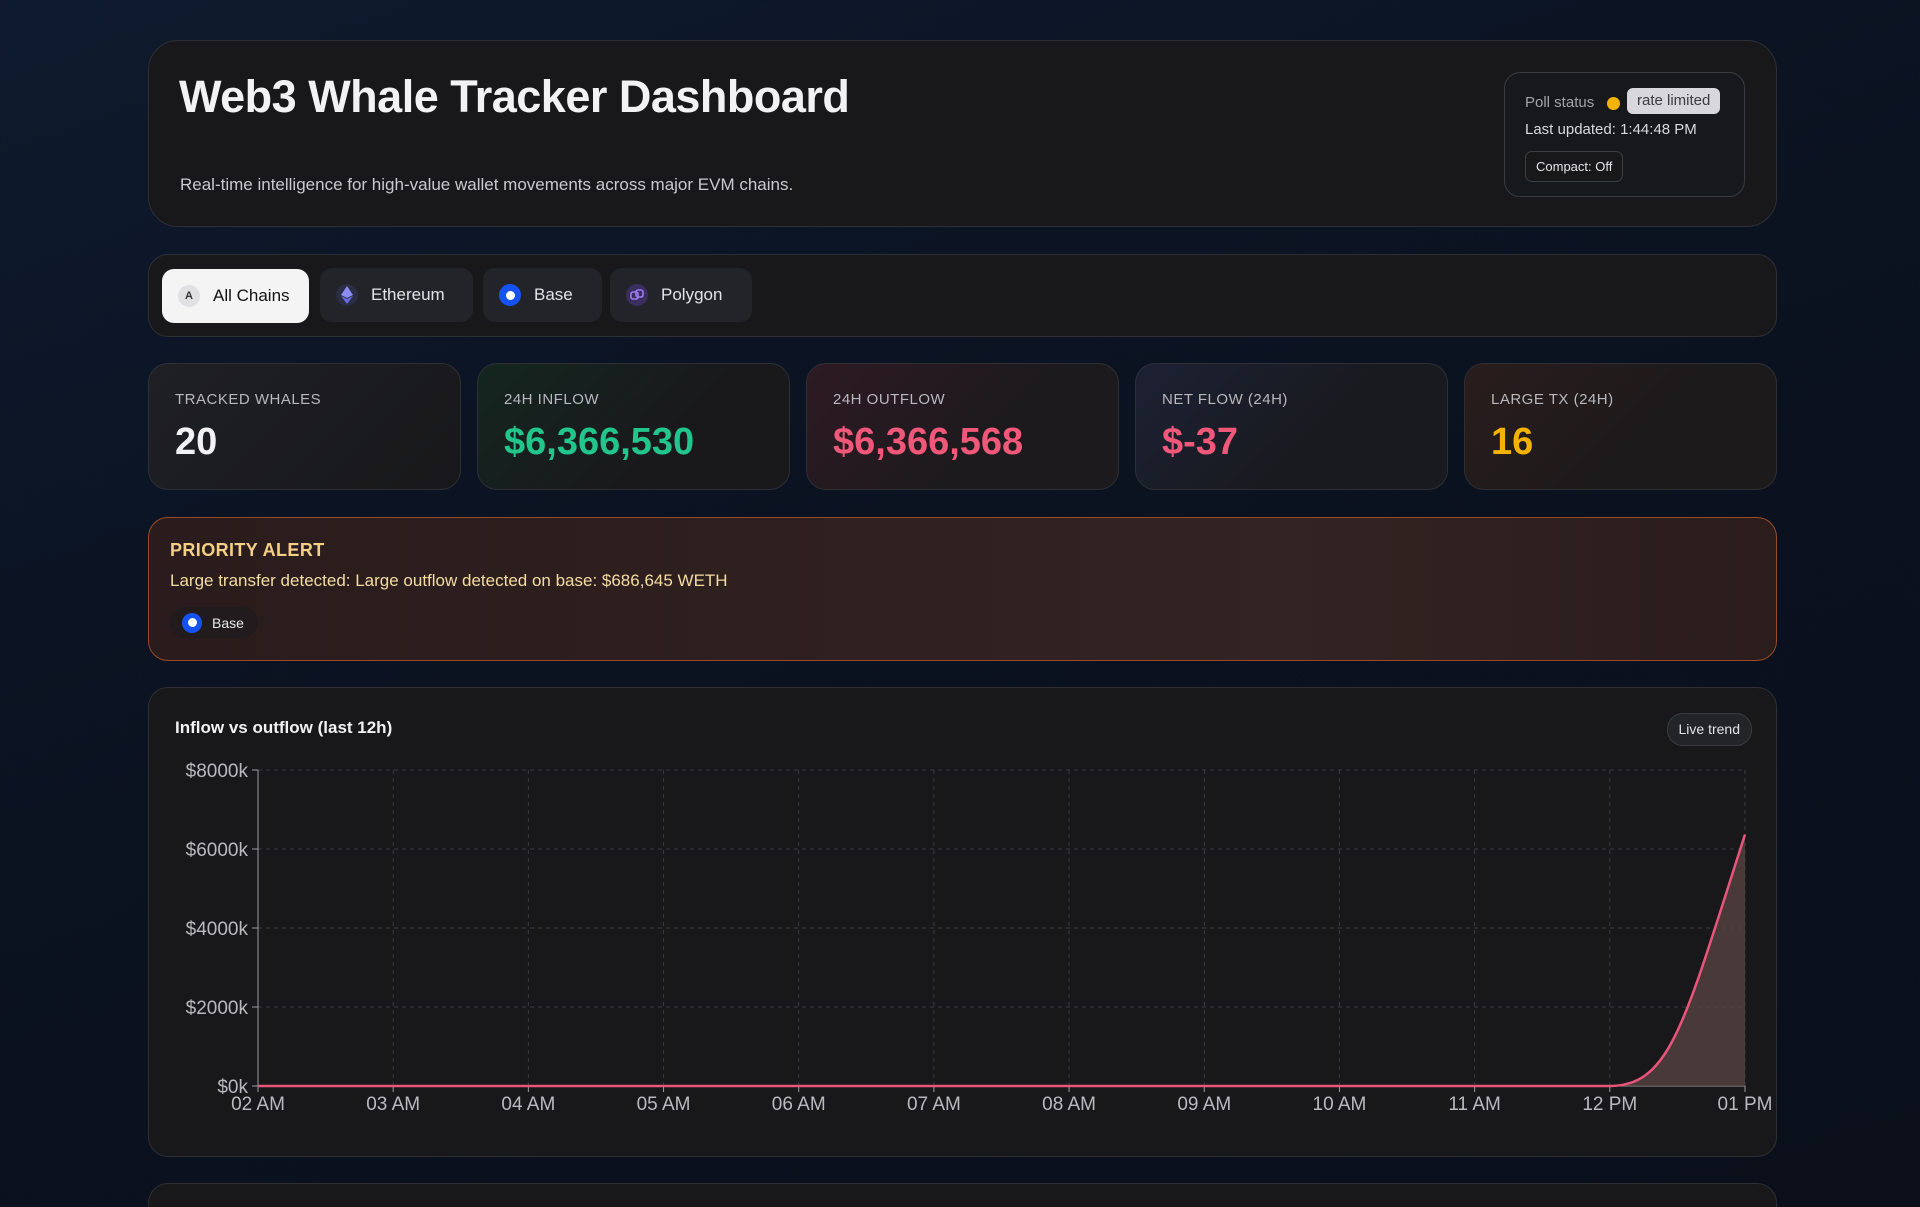 The image size is (1920, 1207). What do you see at coordinates (248, 399) in the screenshot?
I see `stat-label: TRACKED WHALES` at bounding box center [248, 399].